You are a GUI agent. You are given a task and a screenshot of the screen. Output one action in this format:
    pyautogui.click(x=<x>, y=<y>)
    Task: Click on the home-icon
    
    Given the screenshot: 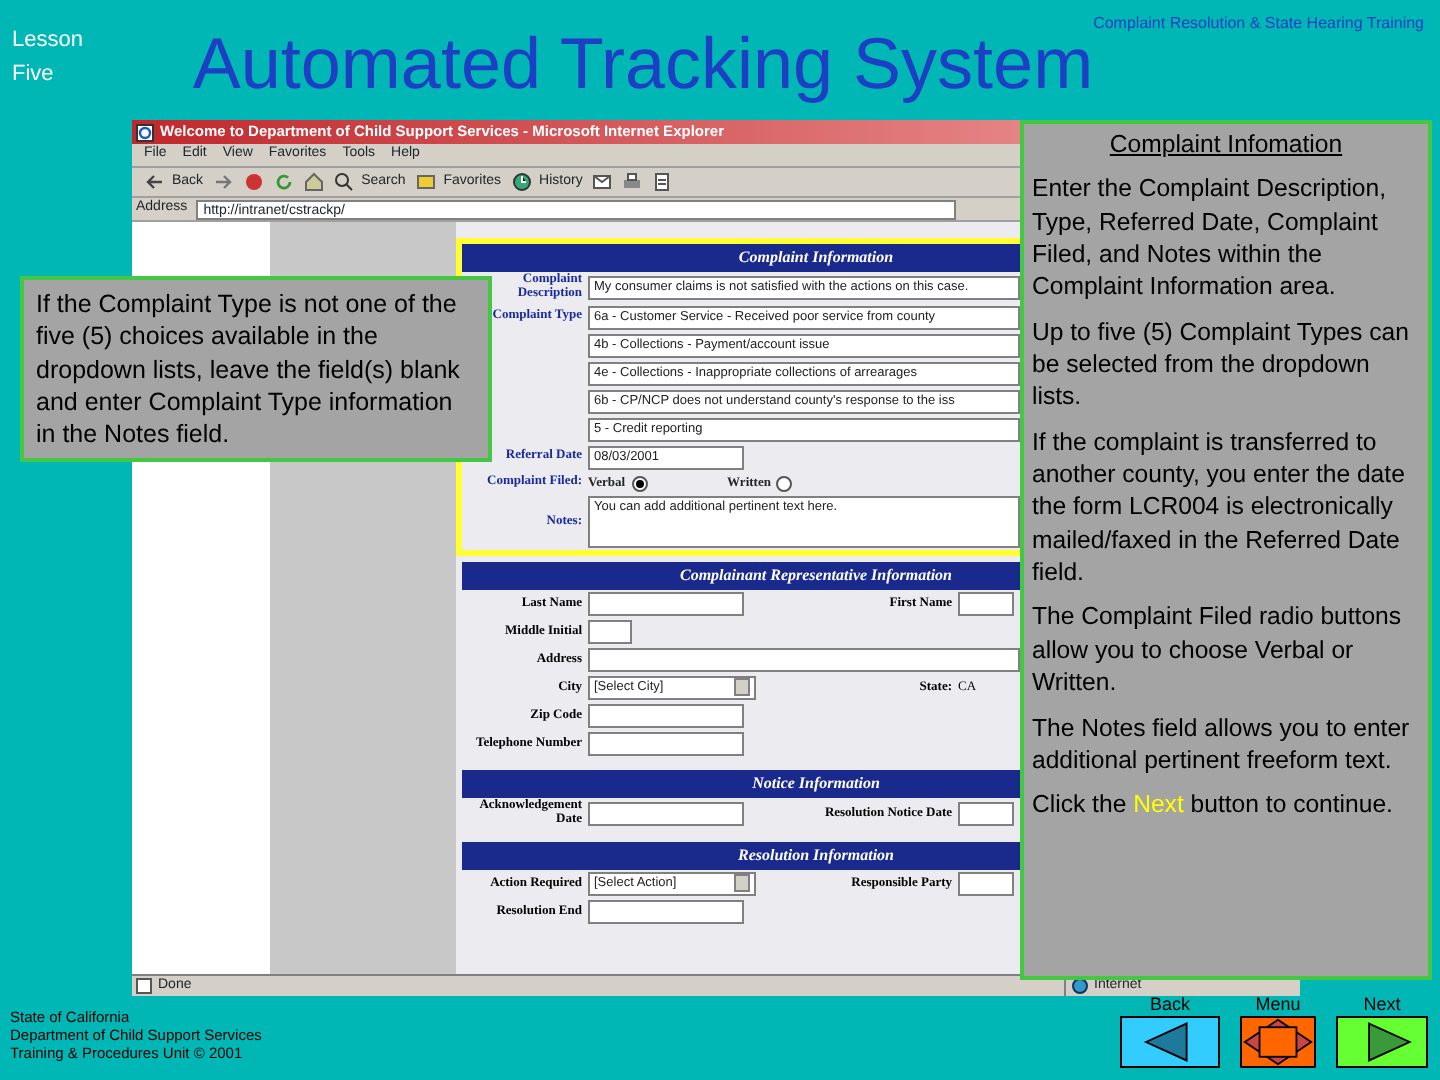 What is the action you would take?
    pyautogui.click(x=313, y=182)
    